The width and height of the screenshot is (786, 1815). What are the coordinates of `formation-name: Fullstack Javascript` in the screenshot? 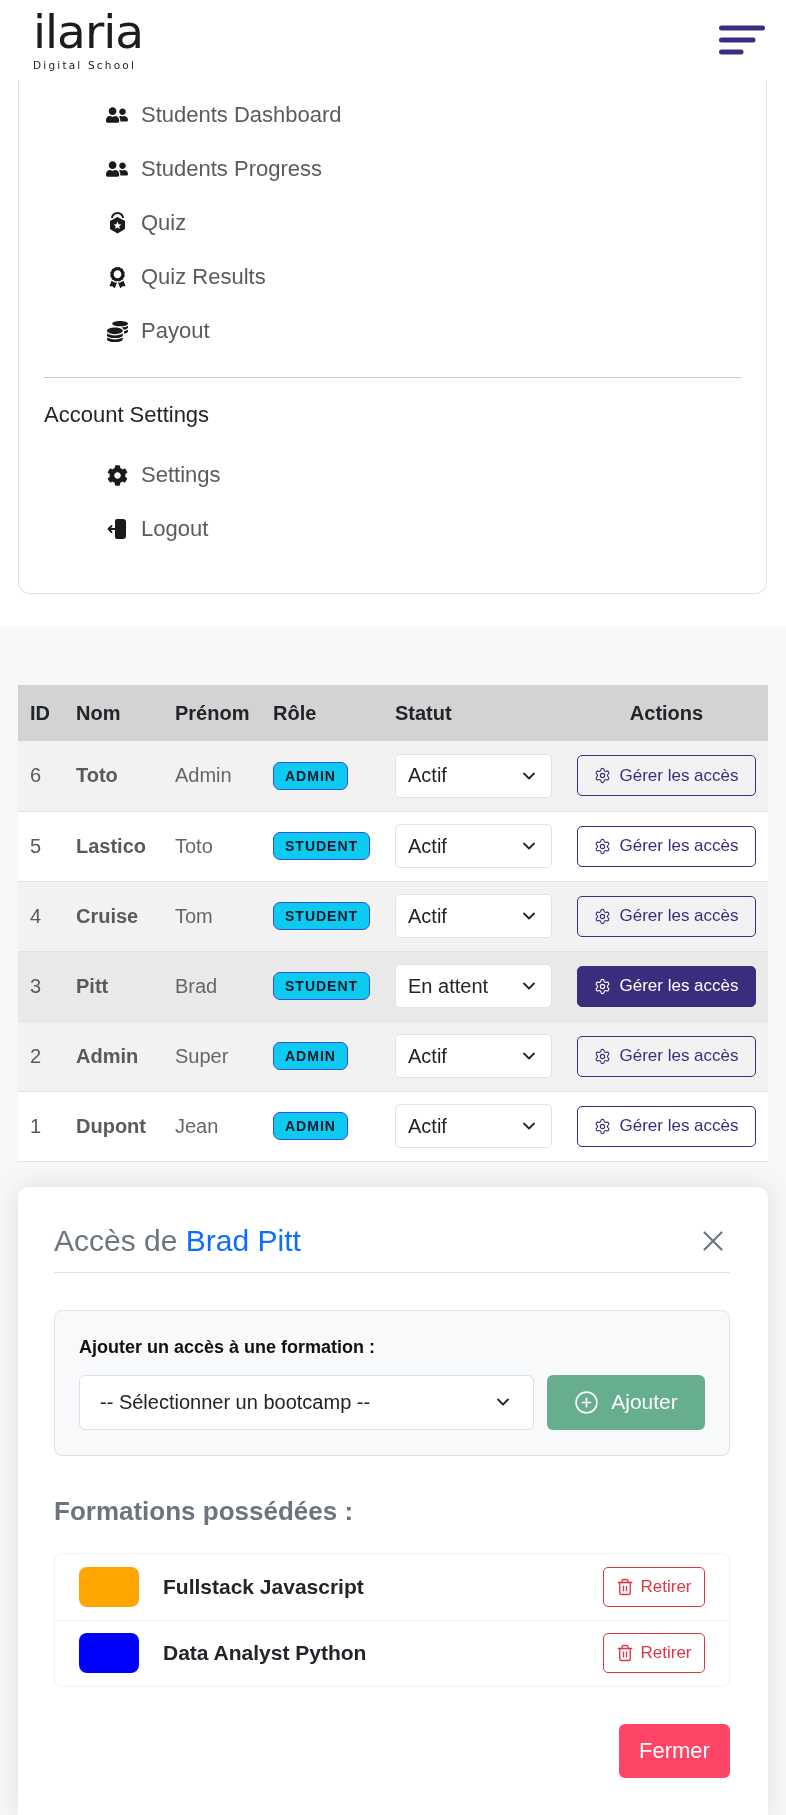 It's located at (264, 1586).